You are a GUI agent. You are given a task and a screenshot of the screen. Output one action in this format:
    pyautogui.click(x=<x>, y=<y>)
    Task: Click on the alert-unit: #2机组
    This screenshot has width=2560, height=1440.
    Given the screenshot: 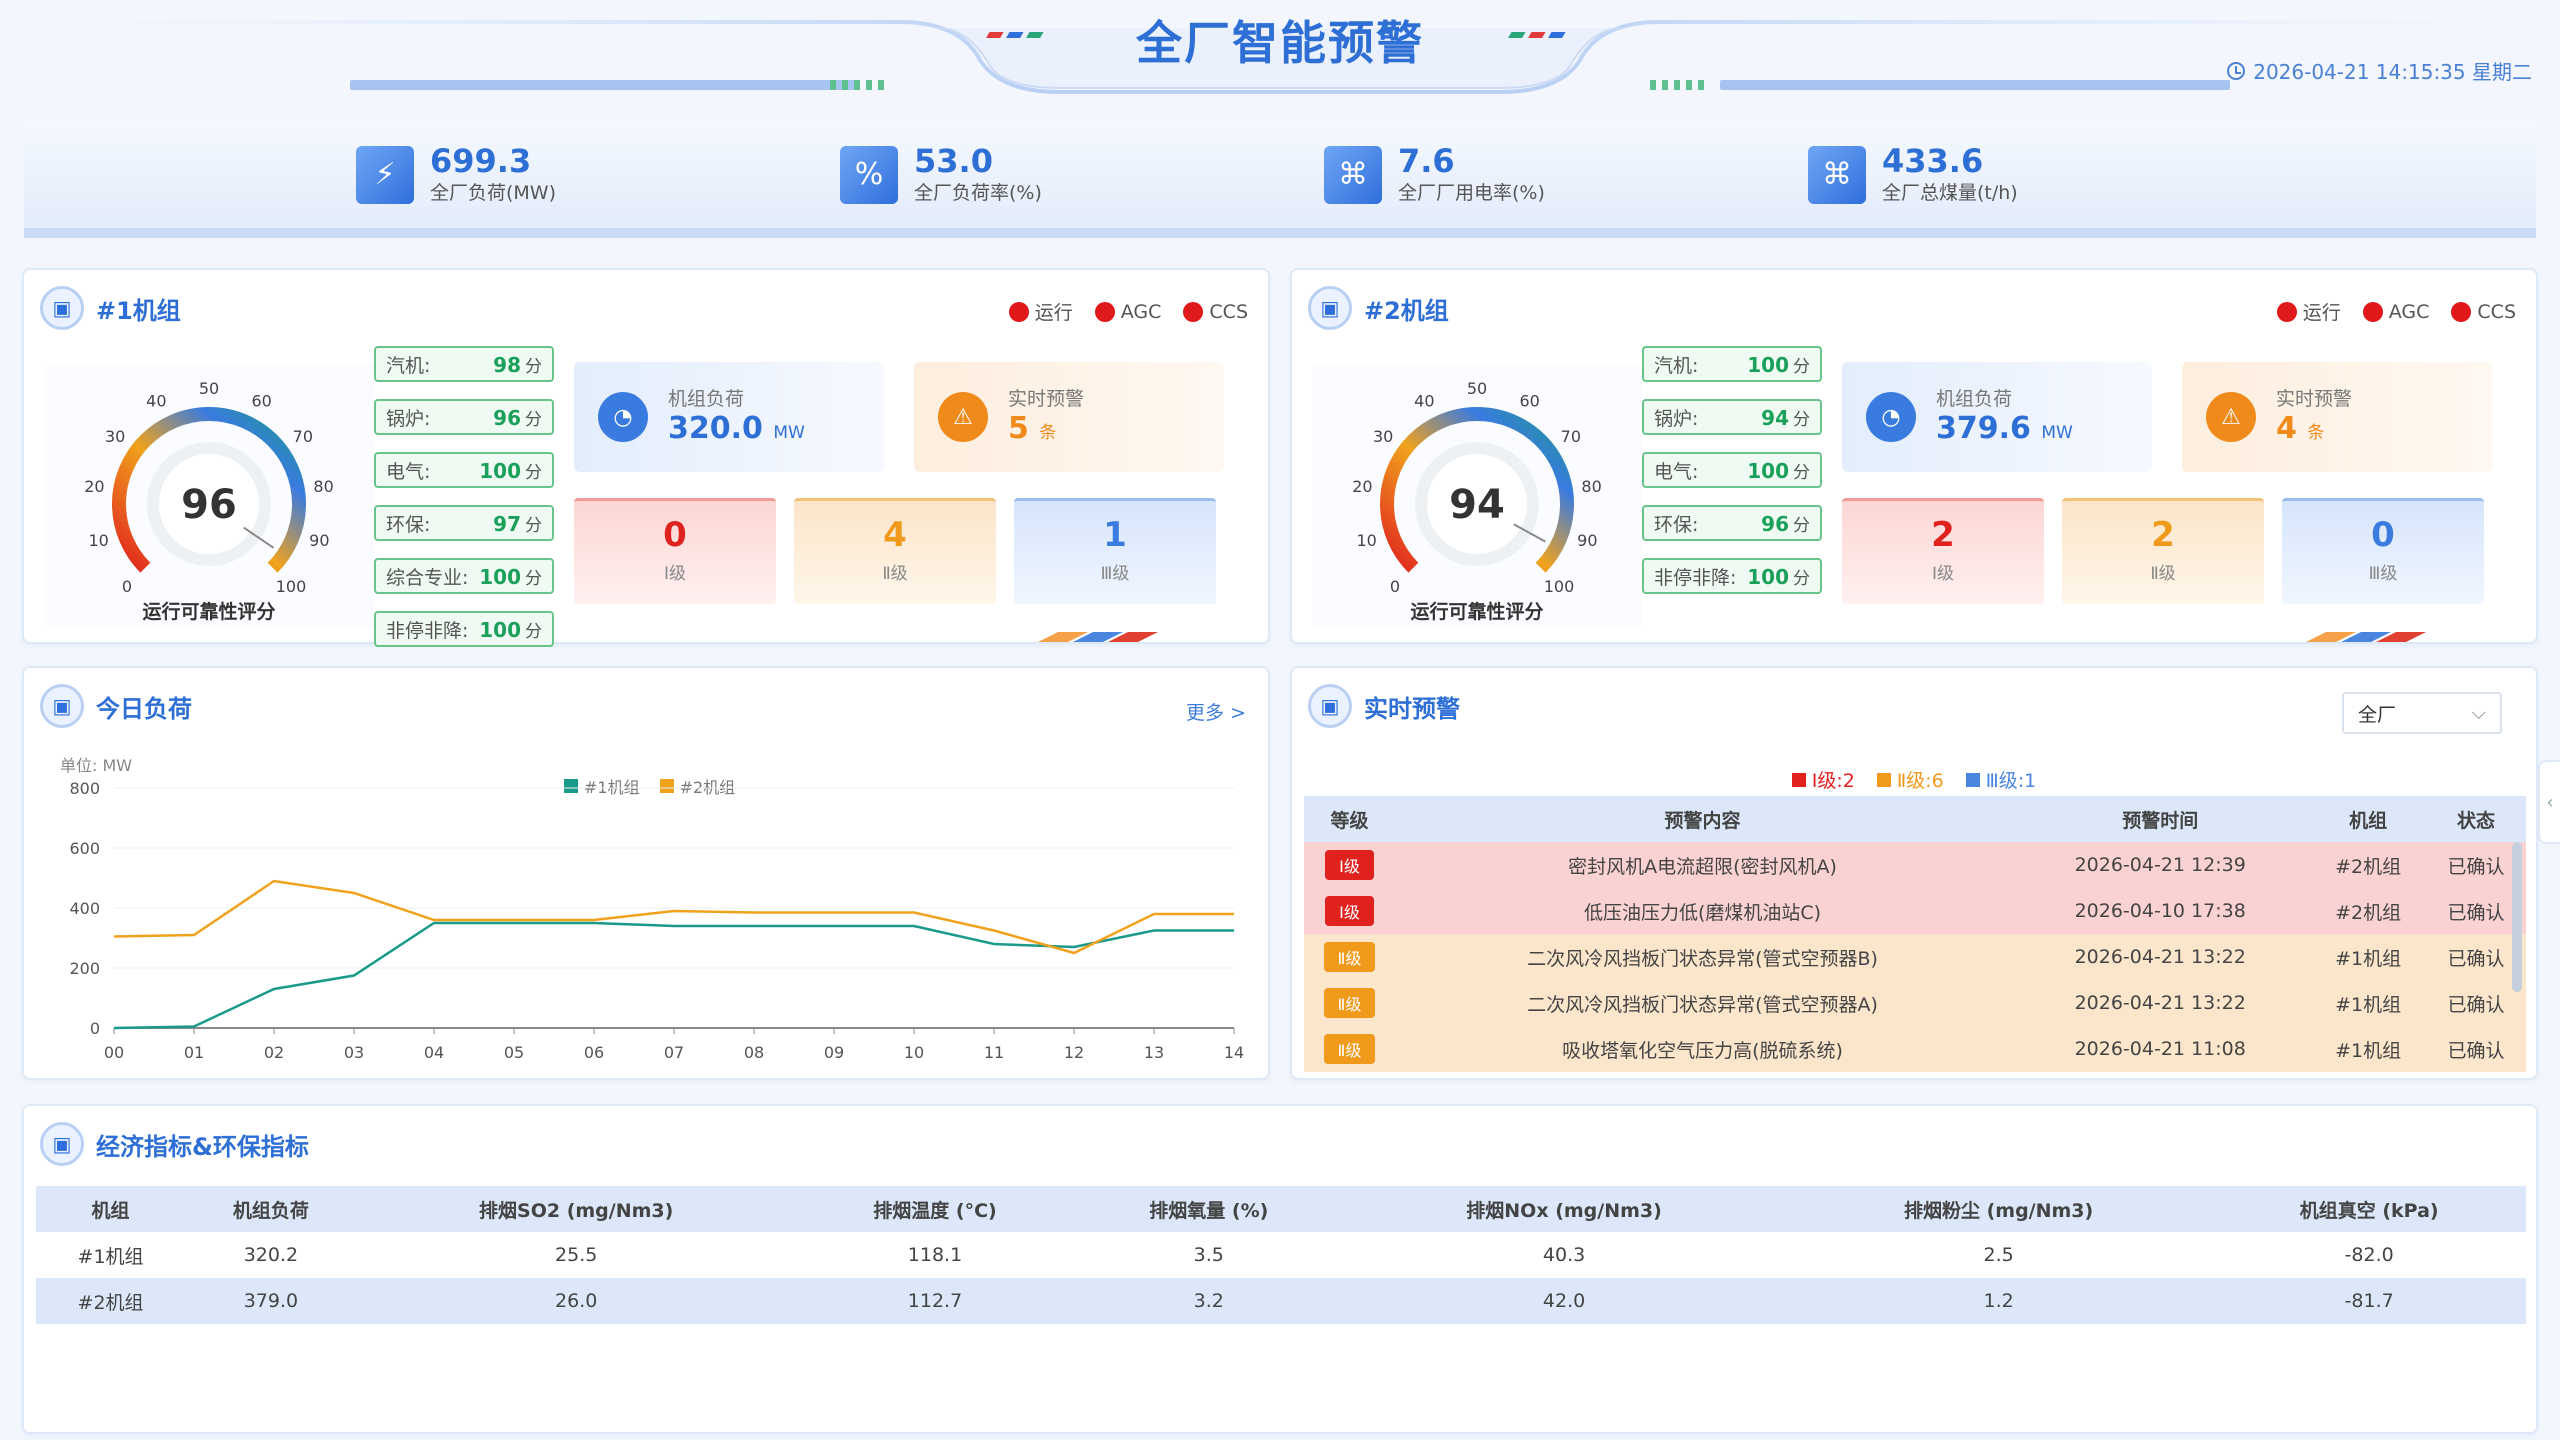 What is the action you would take?
    pyautogui.click(x=2368, y=912)
    